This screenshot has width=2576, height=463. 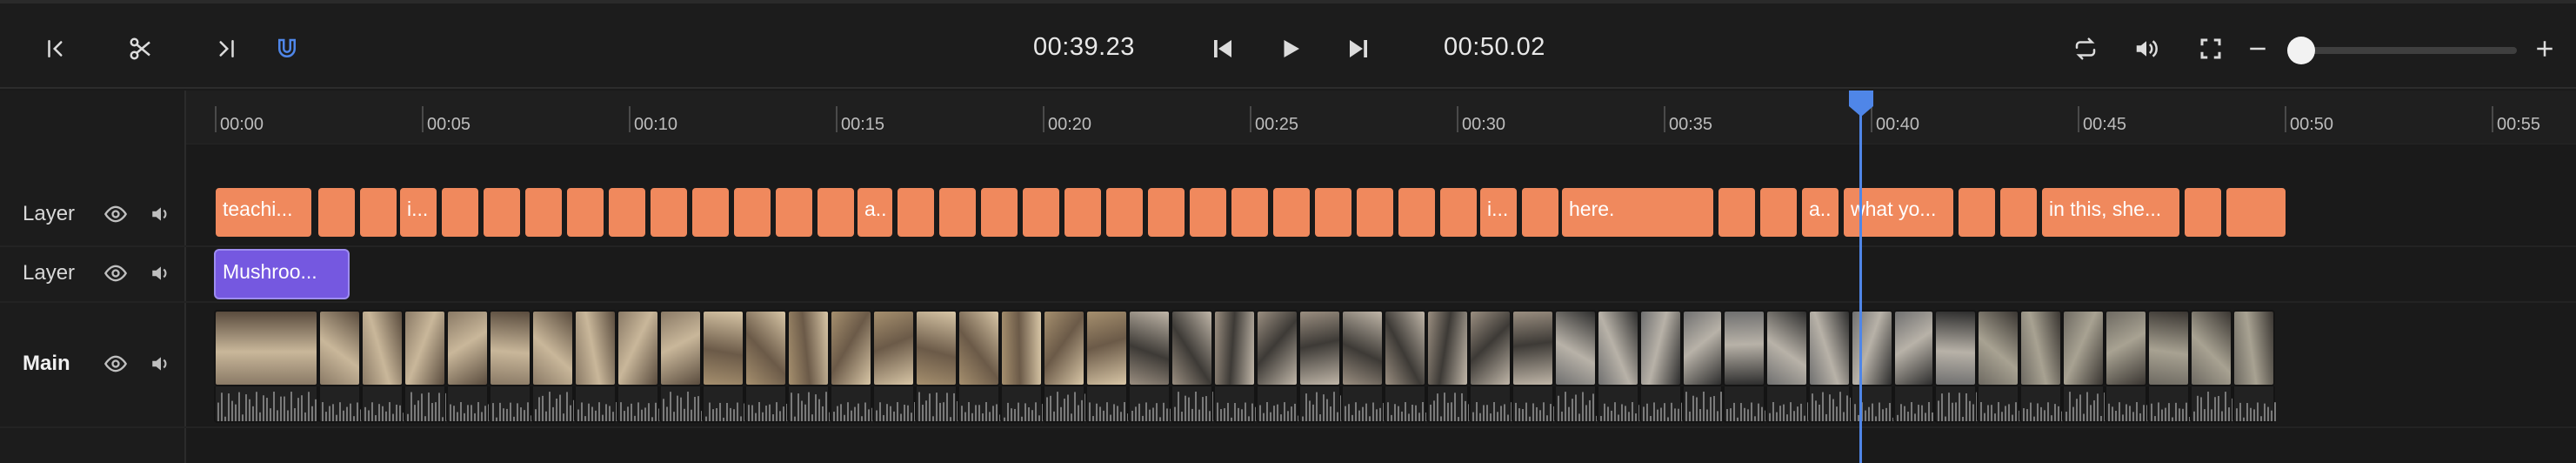 What do you see at coordinates (2258, 49) in the screenshot?
I see `zoom-out-button` at bounding box center [2258, 49].